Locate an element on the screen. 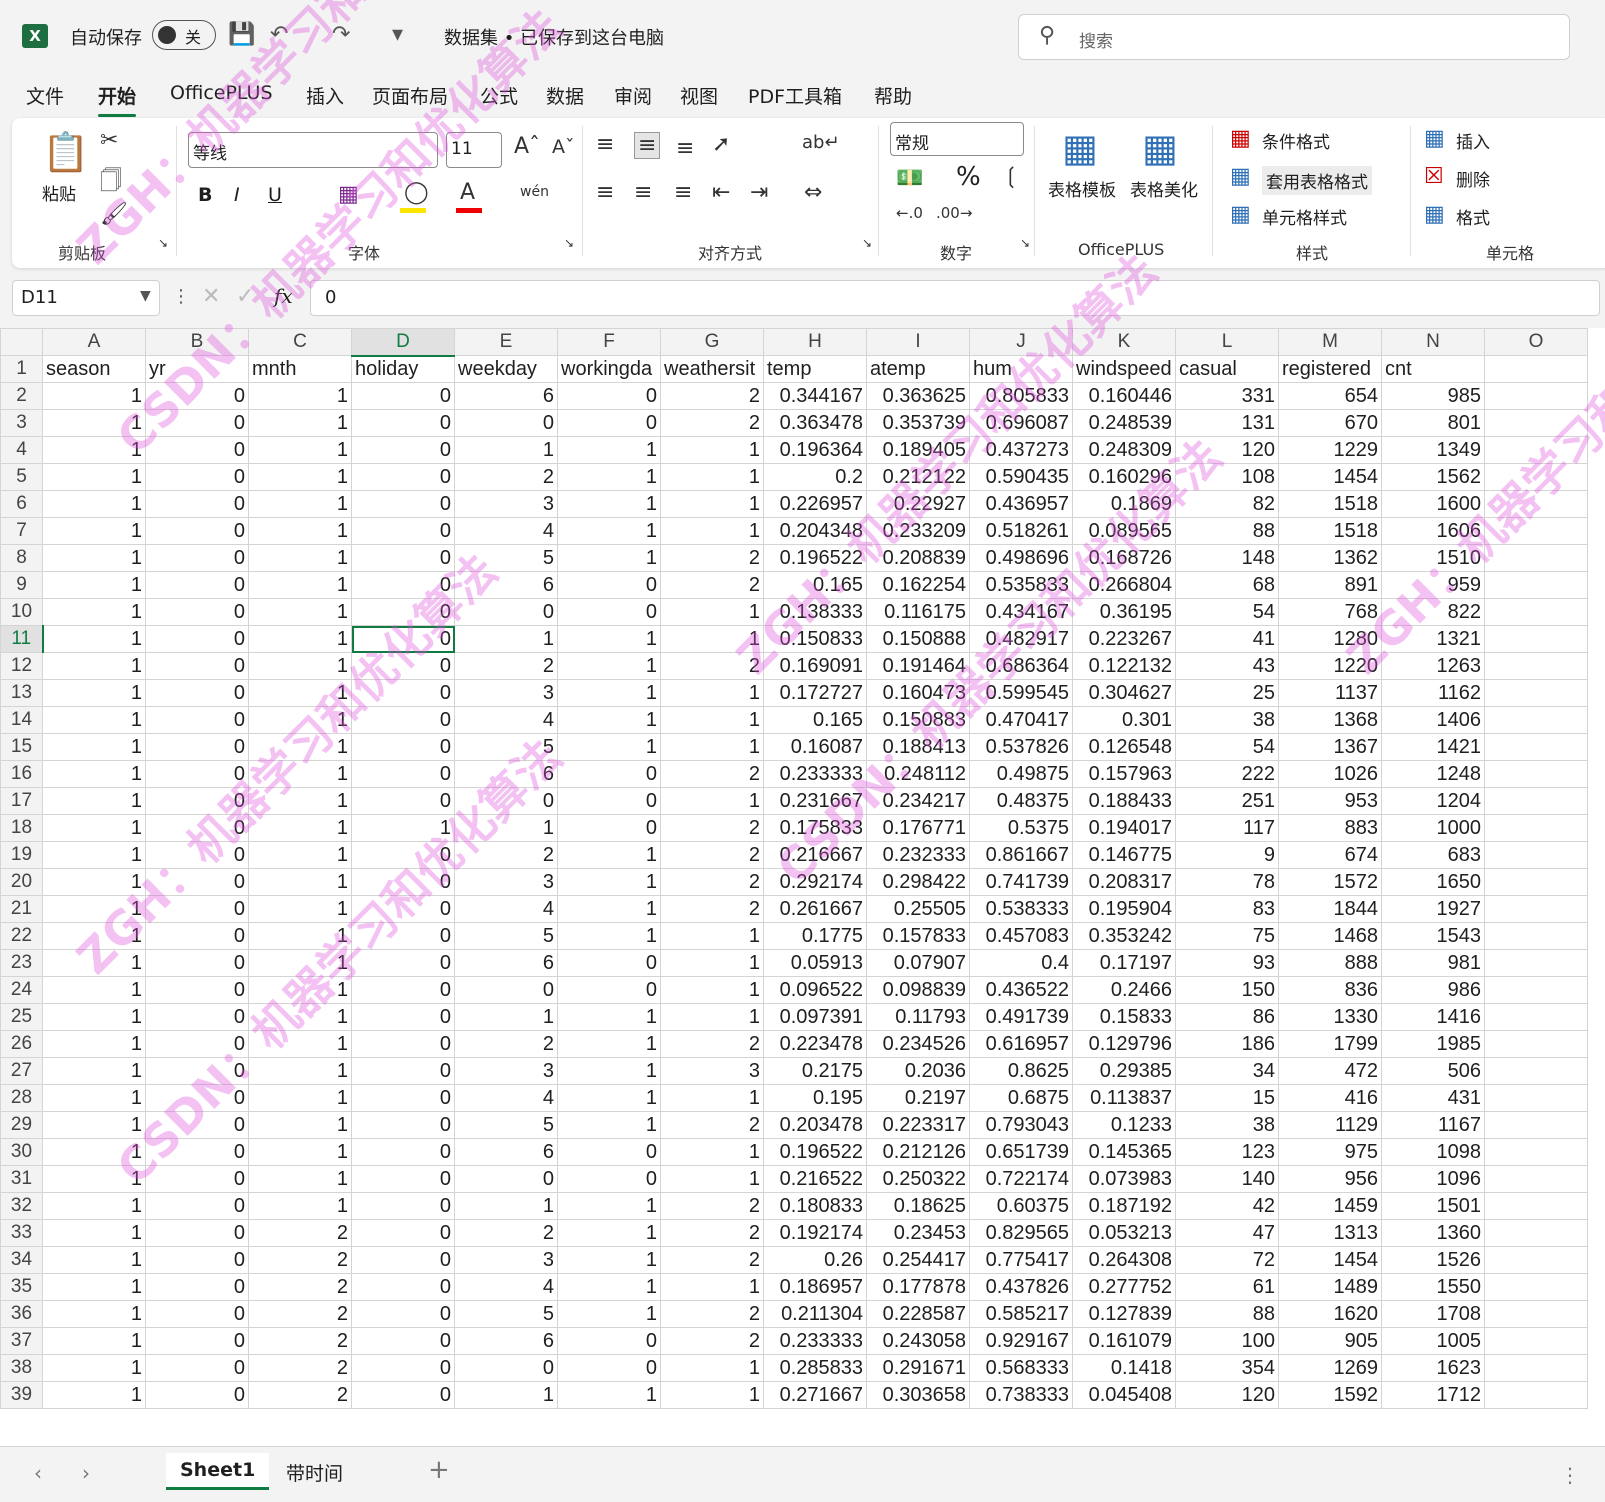 The image size is (1605, 1502). cell: 0.212122 is located at coordinates (918, 477).